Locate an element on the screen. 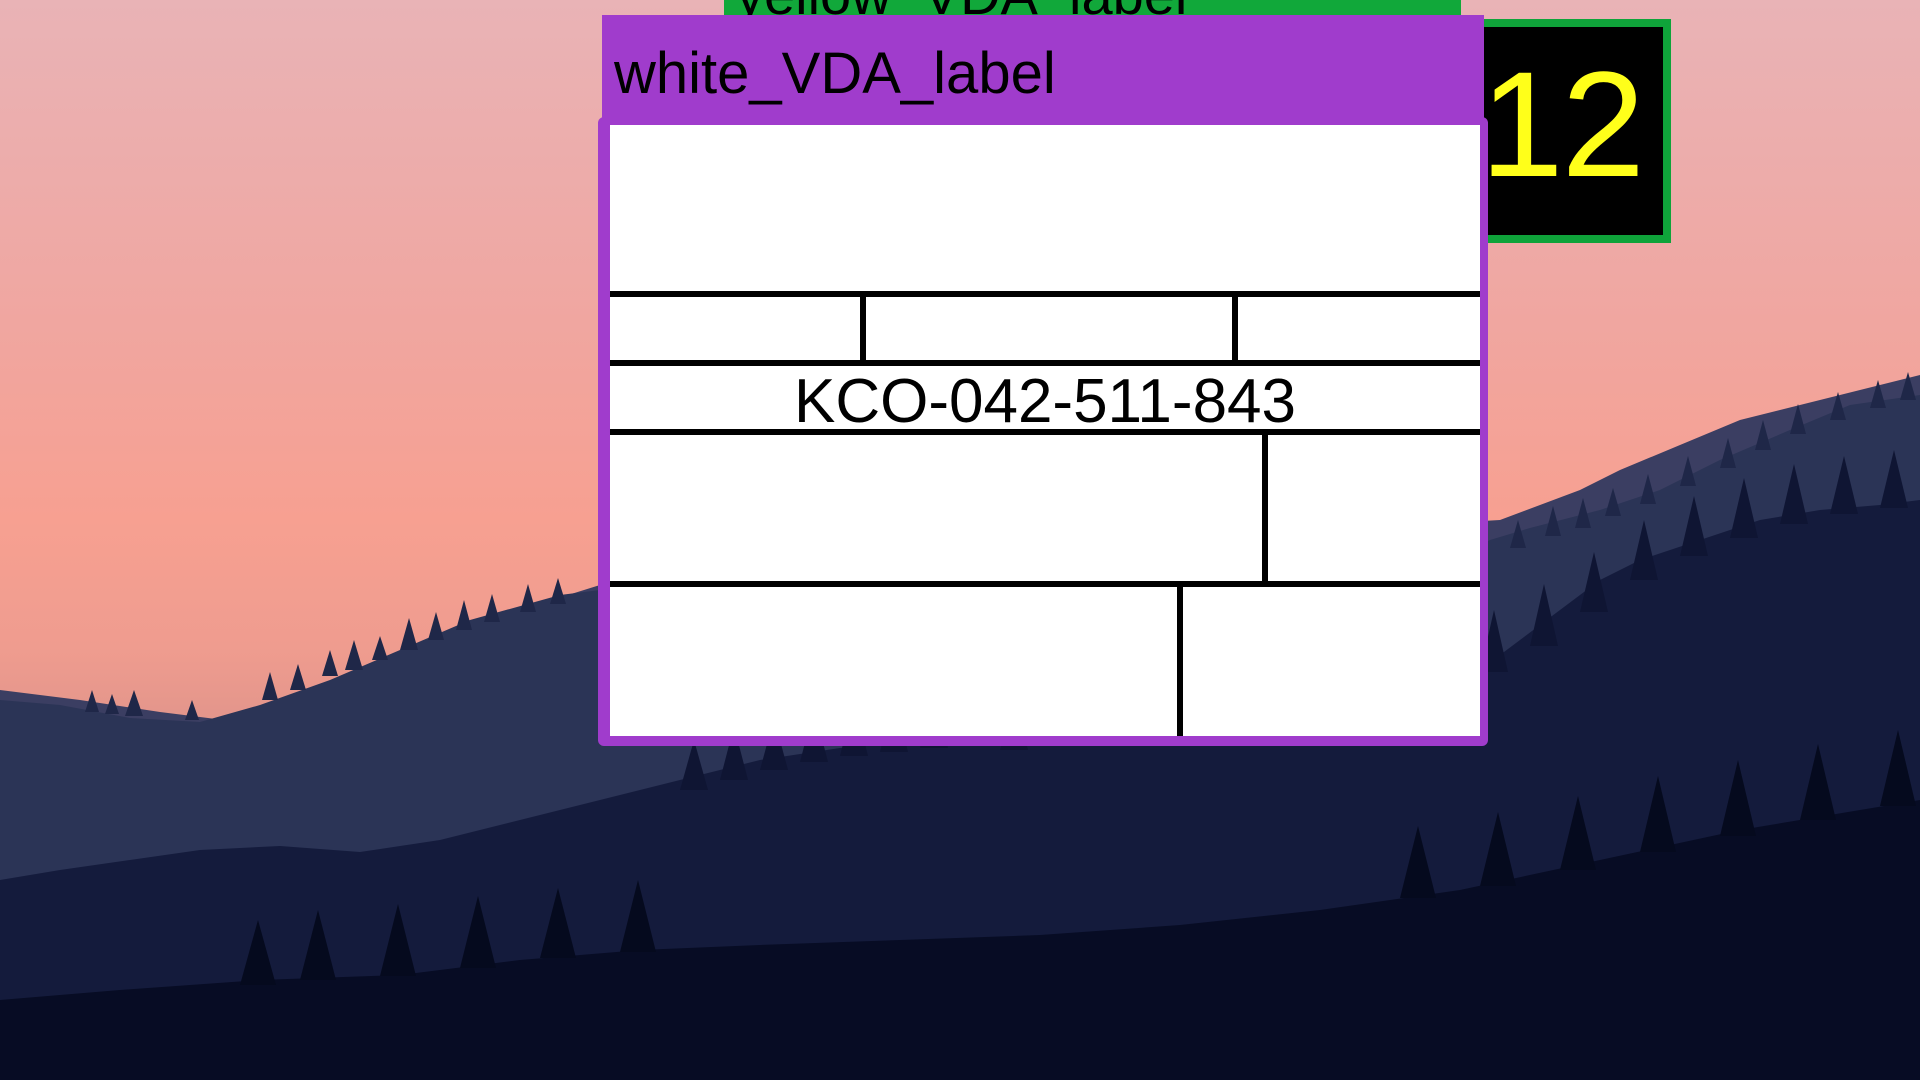  window-number-badge: 12 is located at coordinates (1570, 131).